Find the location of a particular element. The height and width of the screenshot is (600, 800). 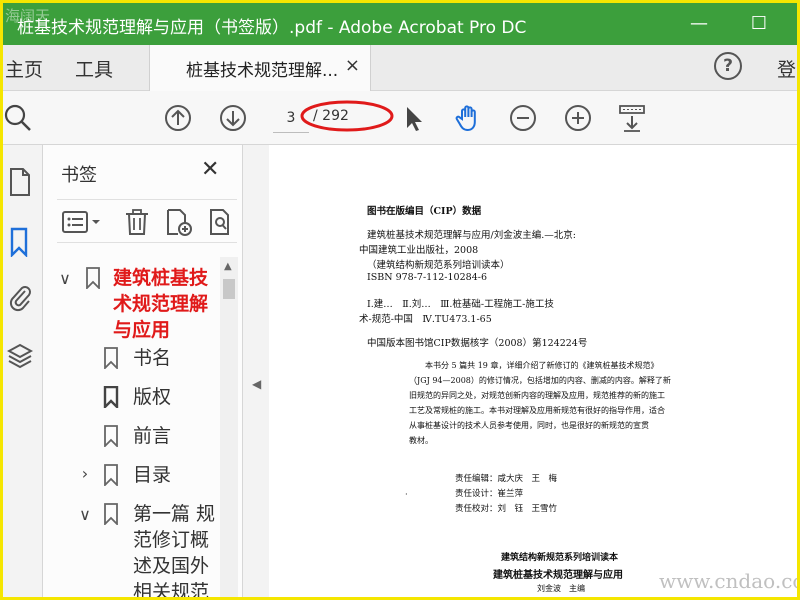

page-thumbnails-icon is located at coordinates (20, 182).